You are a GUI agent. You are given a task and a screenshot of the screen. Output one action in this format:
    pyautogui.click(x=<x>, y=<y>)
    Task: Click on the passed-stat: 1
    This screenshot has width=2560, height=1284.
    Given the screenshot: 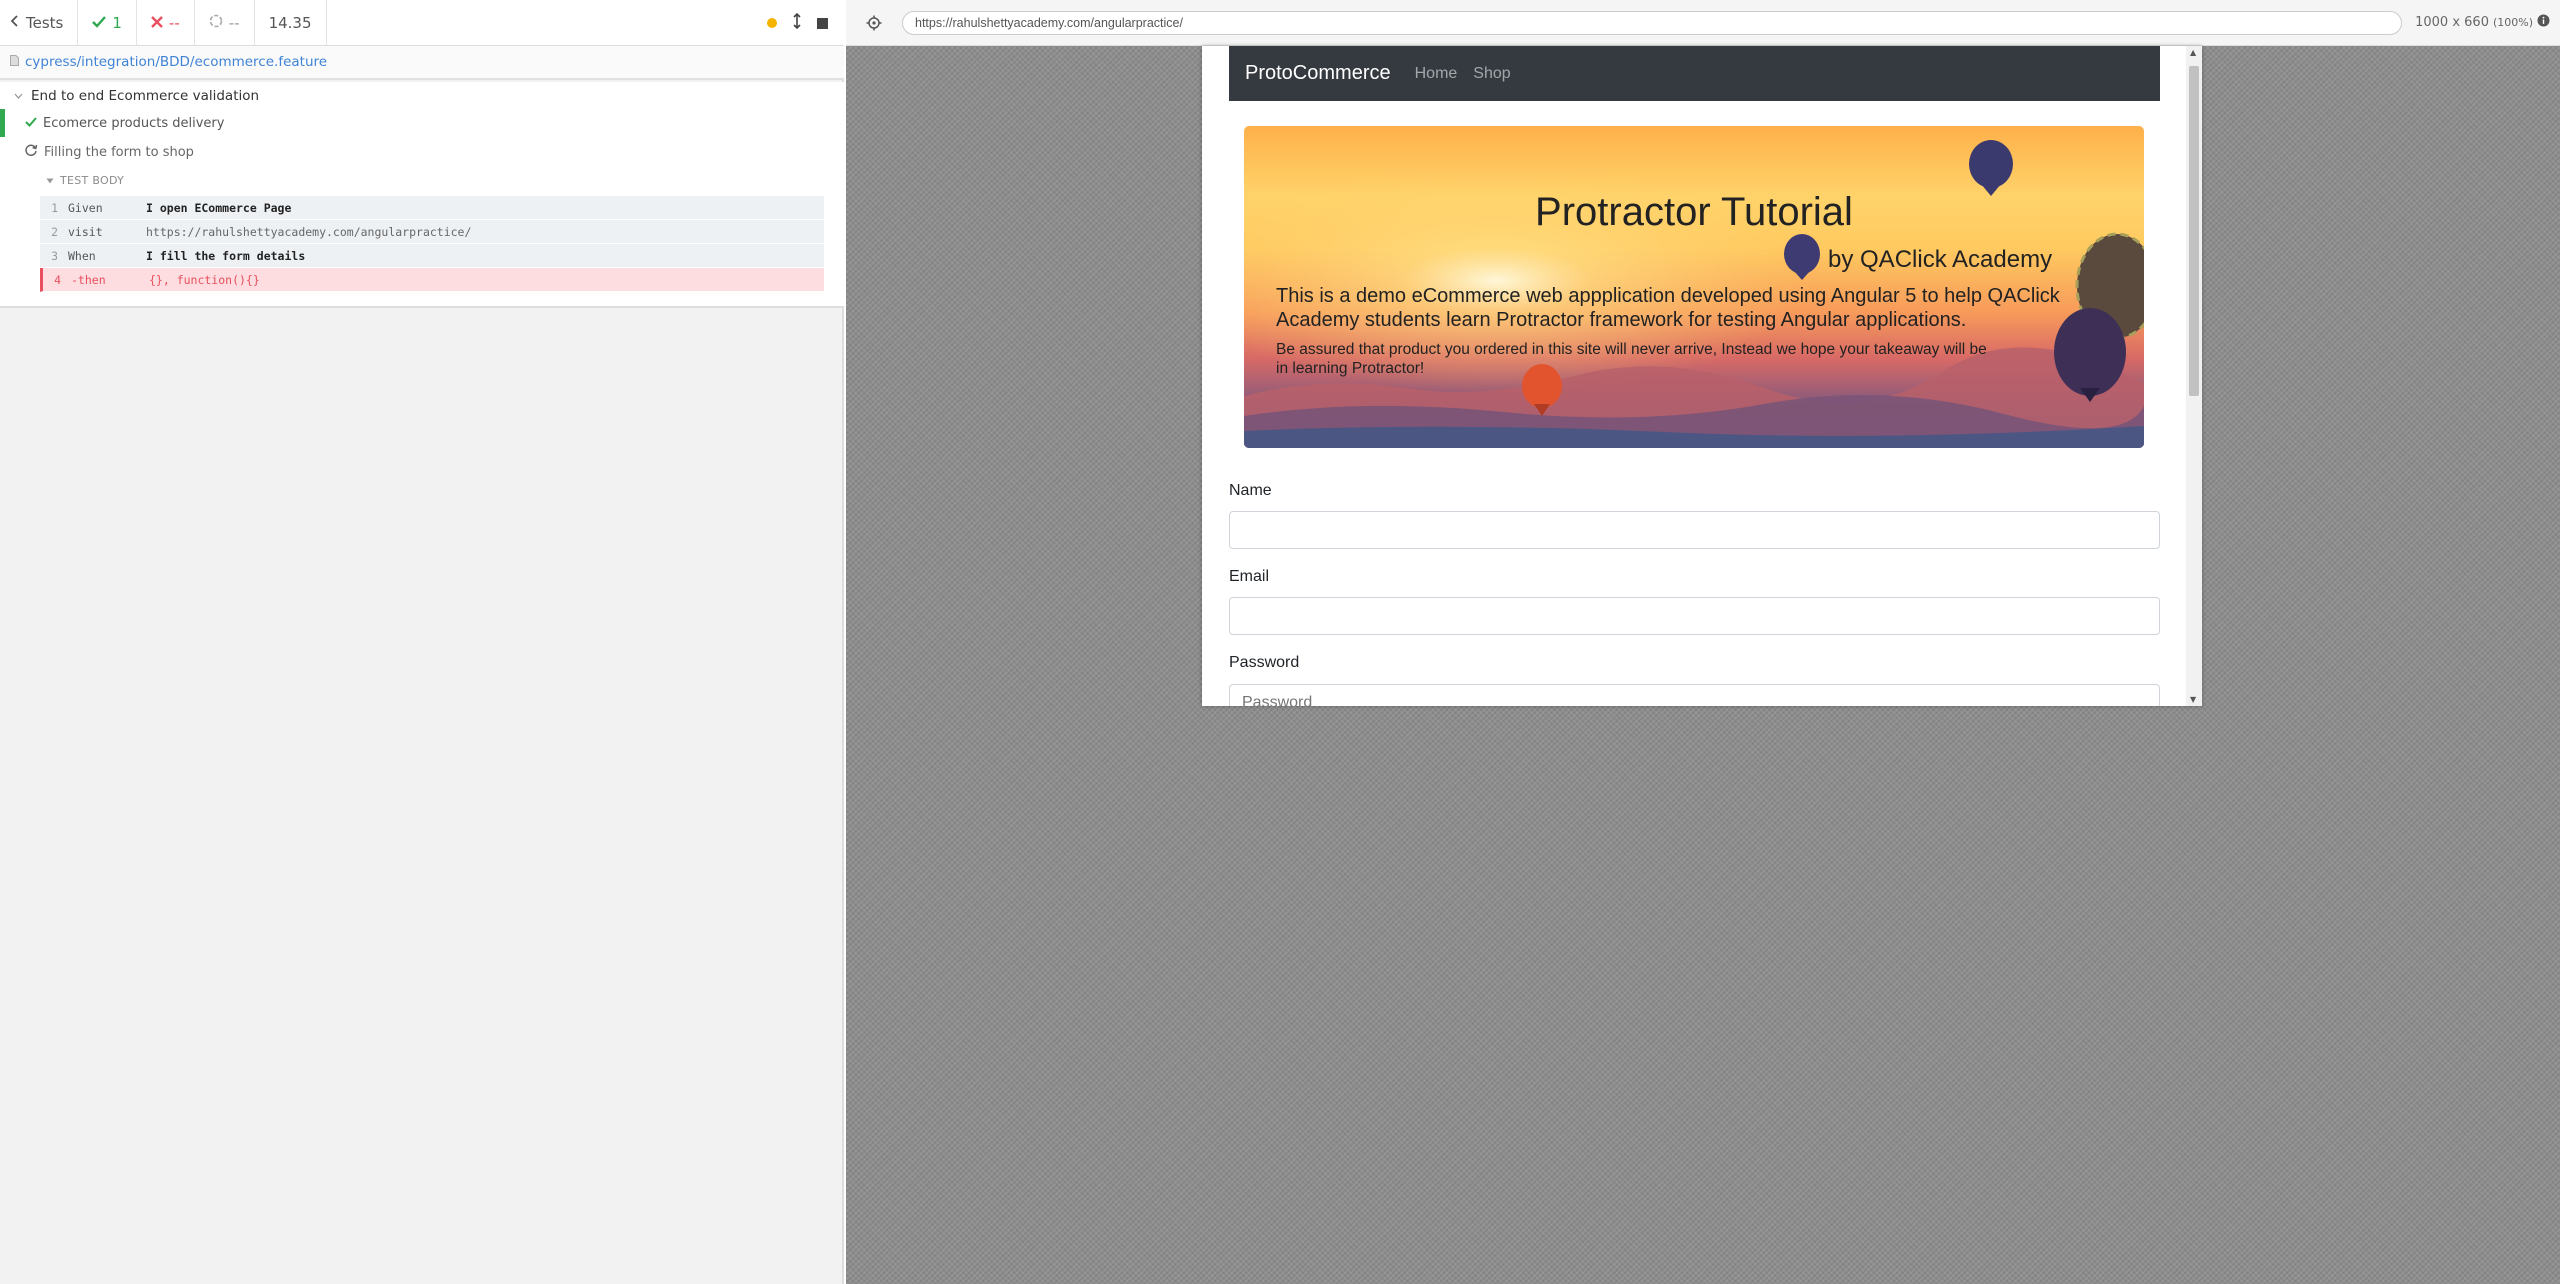 What is the action you would take?
    pyautogui.click(x=107, y=23)
    